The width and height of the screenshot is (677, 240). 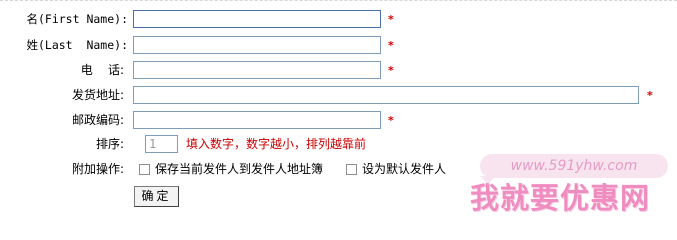 What do you see at coordinates (144, 169) in the screenshot?
I see `save-to-address-book-checkbox` at bounding box center [144, 169].